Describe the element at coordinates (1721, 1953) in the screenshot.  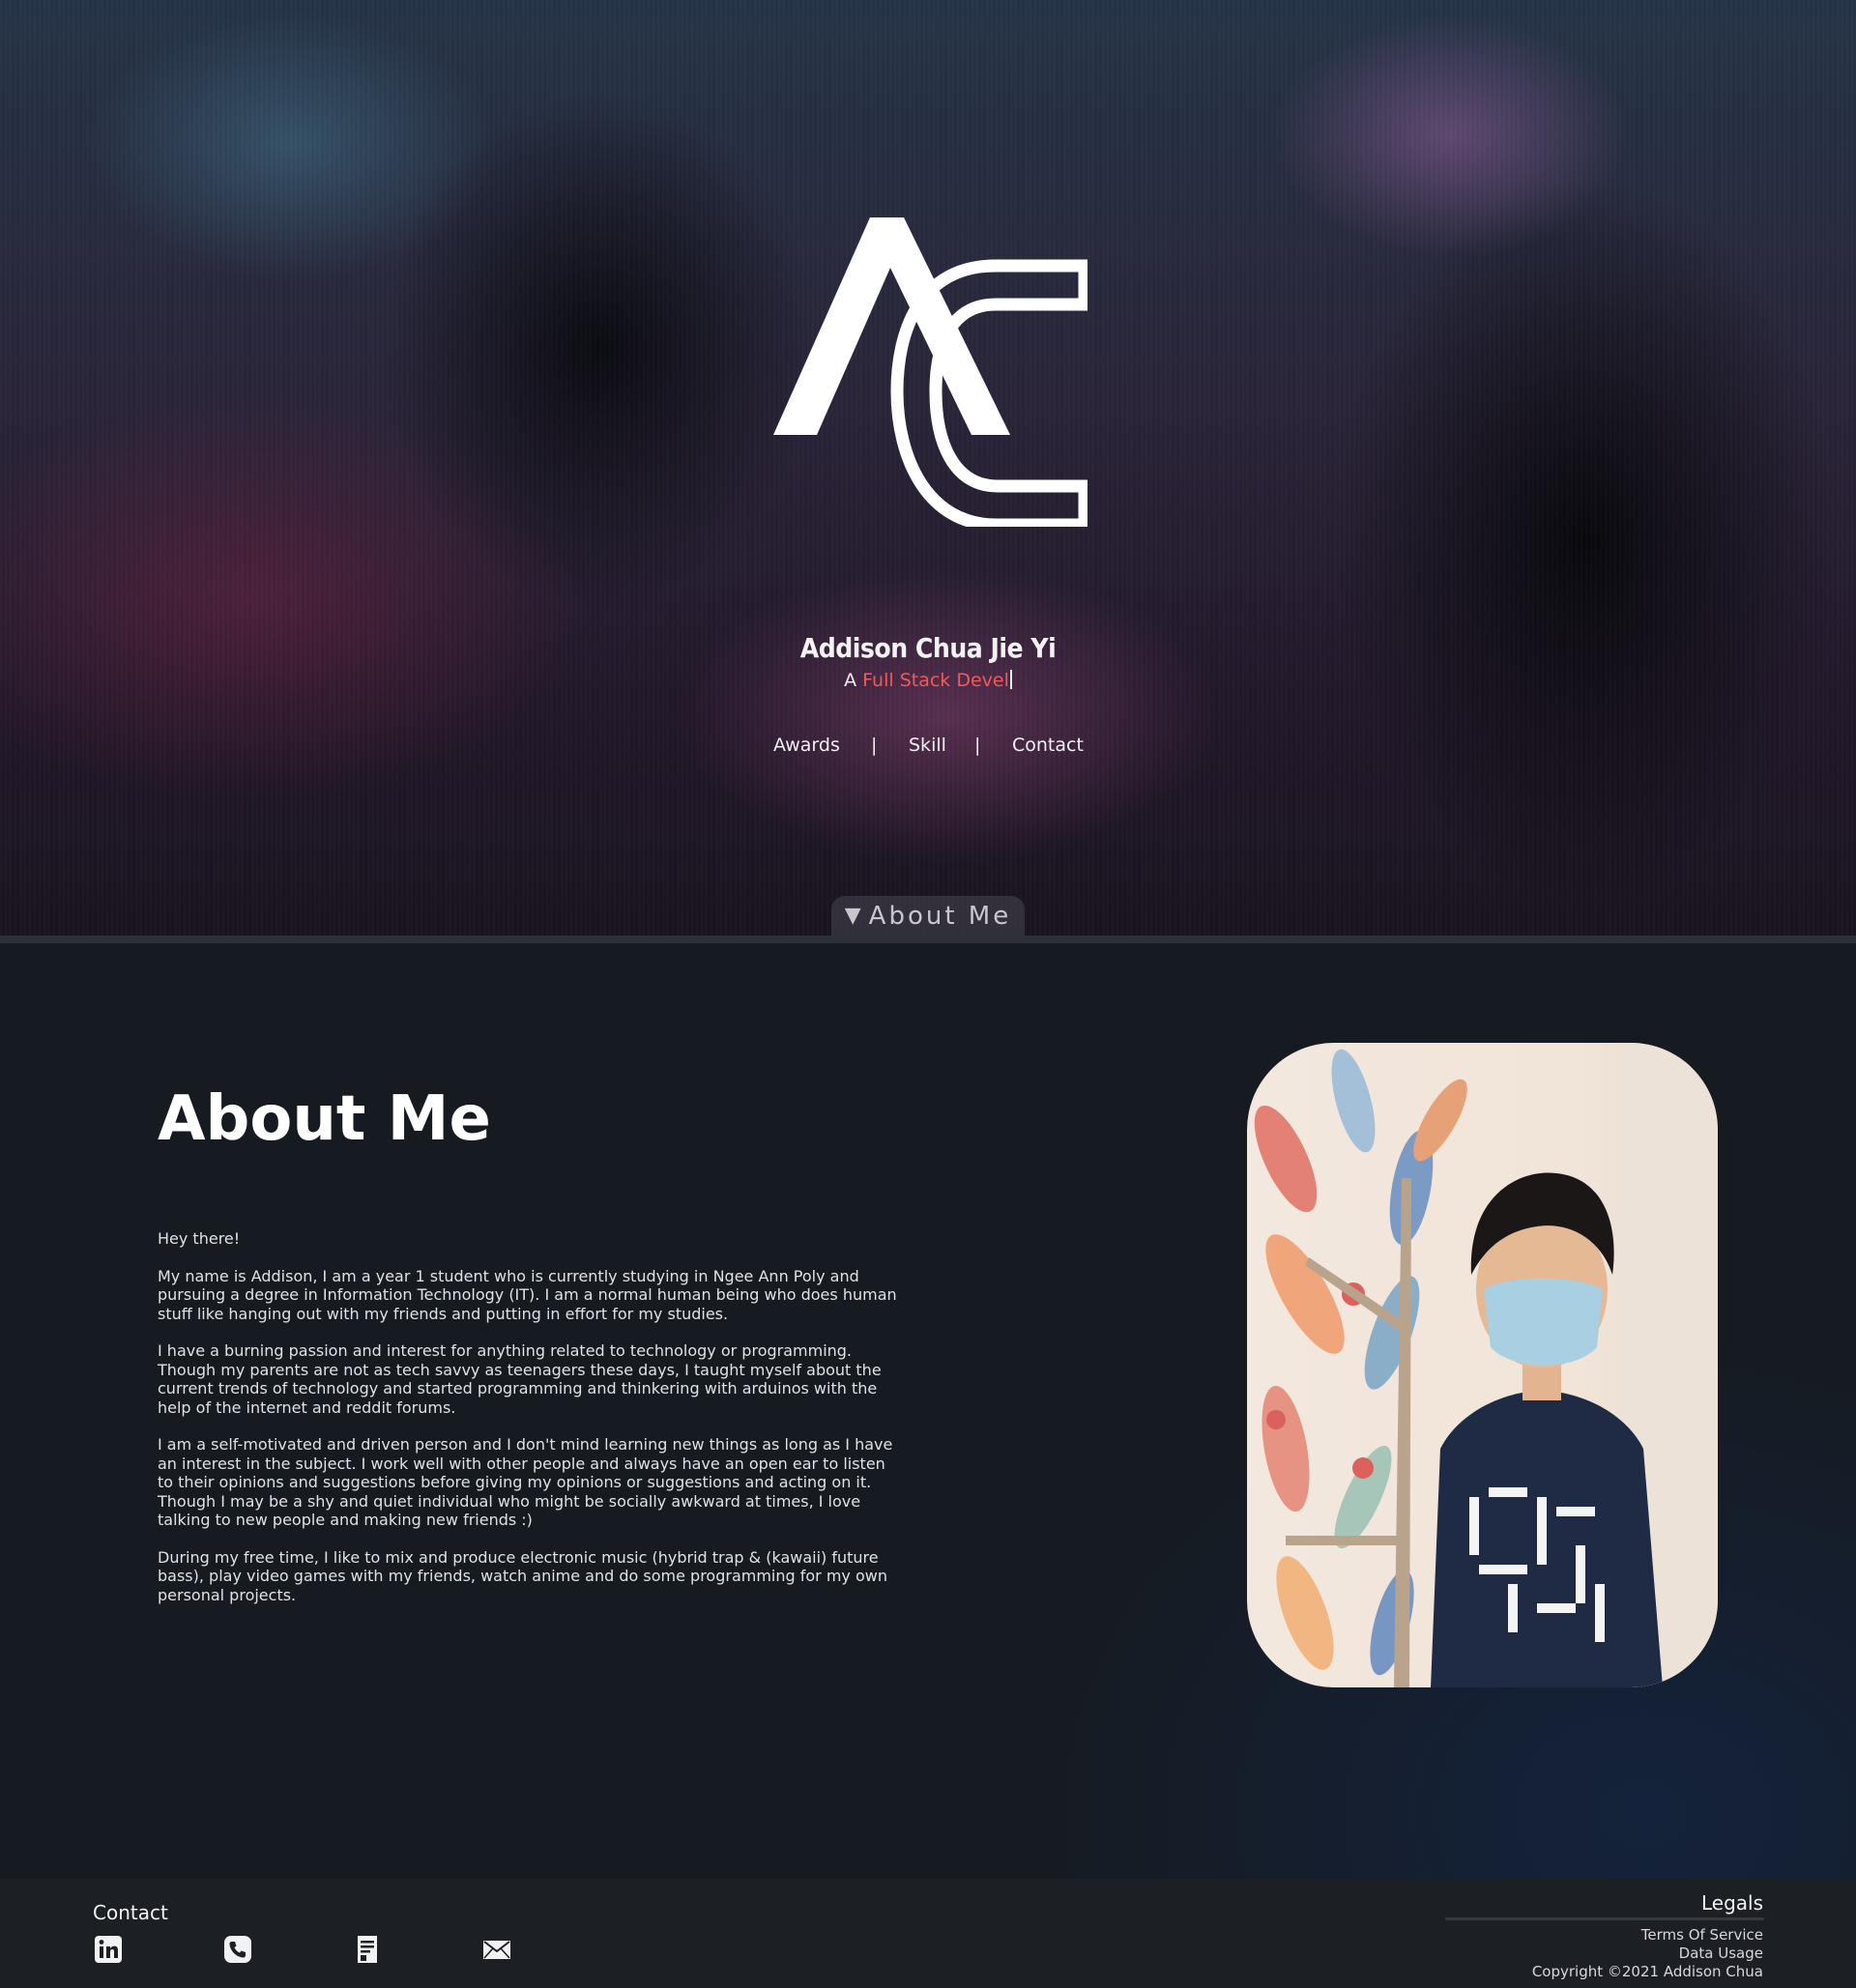
I see `data-usage-link: Data Usage` at that location.